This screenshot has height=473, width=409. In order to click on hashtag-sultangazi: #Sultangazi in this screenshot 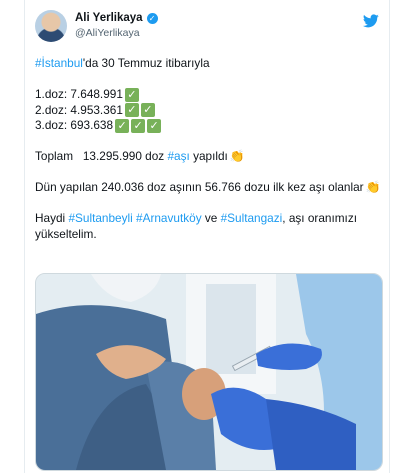, I will do `click(252, 218)`.